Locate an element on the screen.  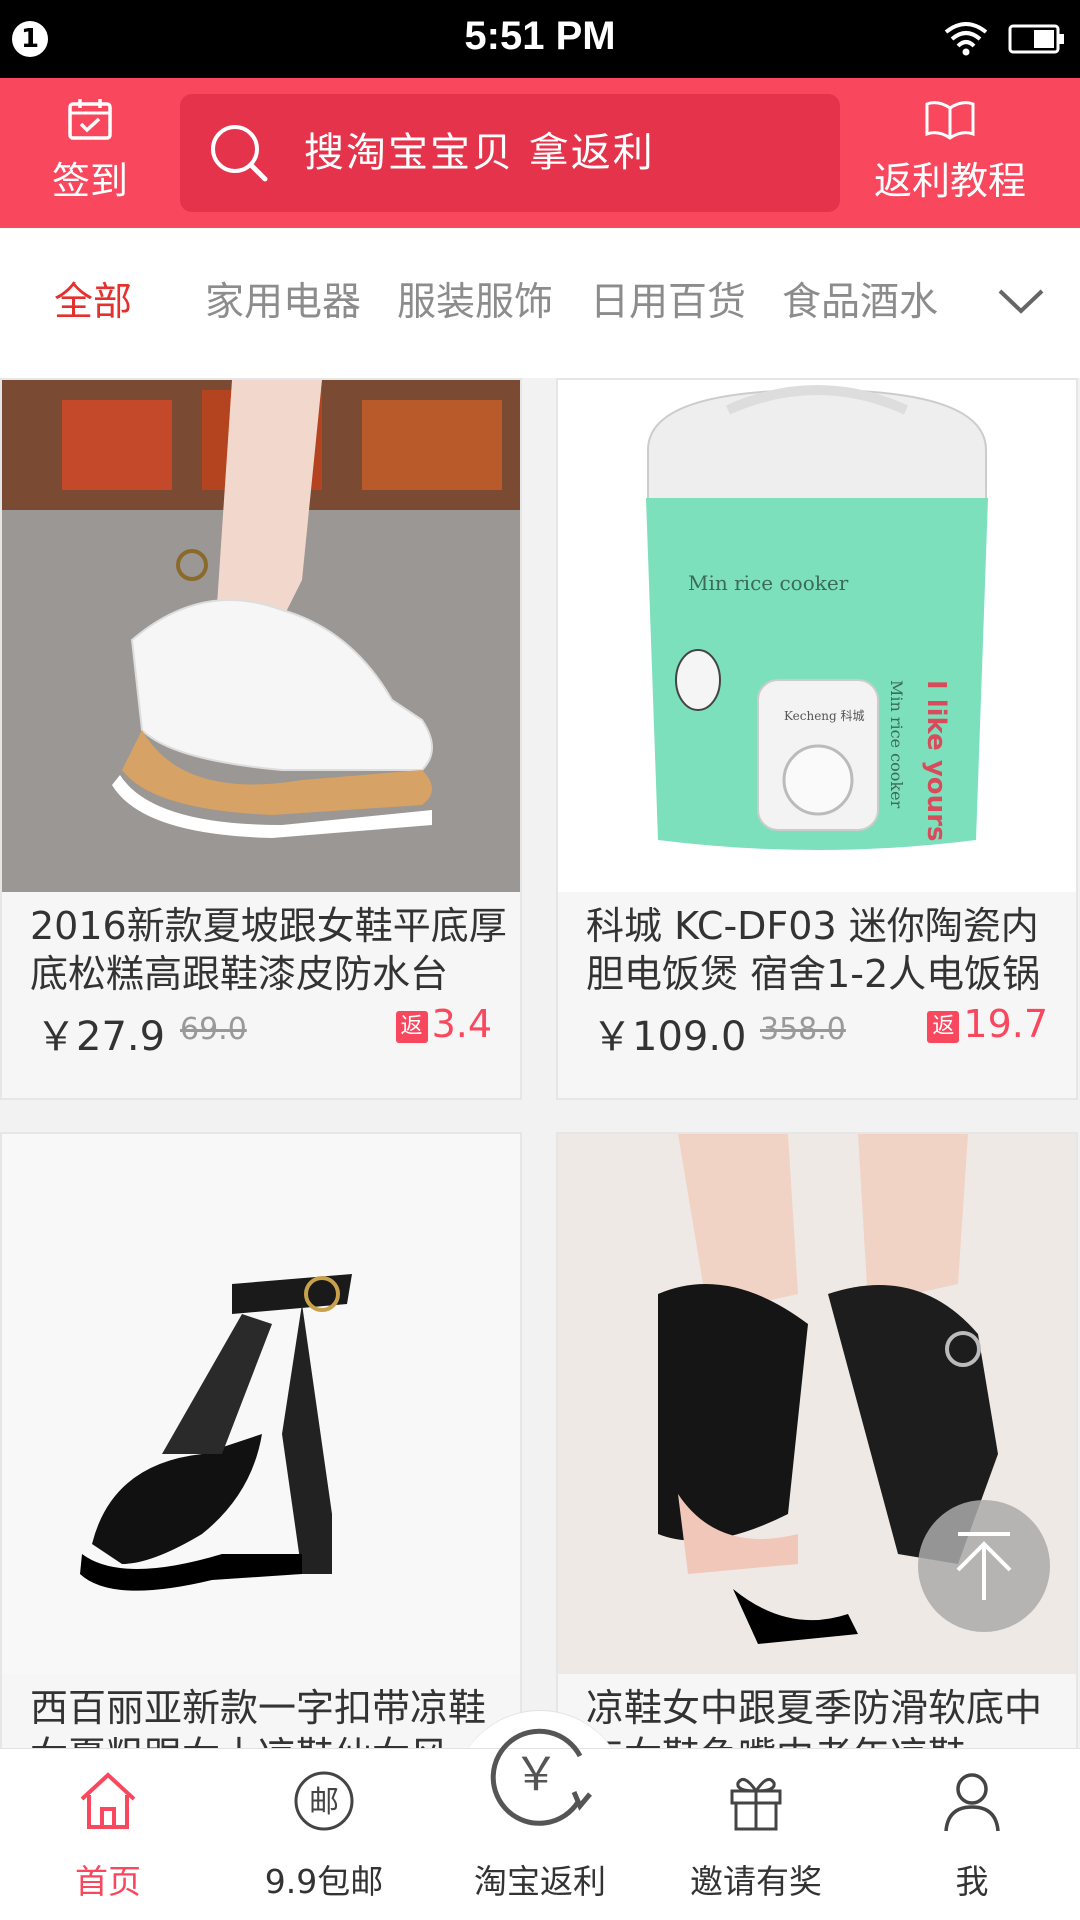
sandal-image is located at coordinates (261, 636).